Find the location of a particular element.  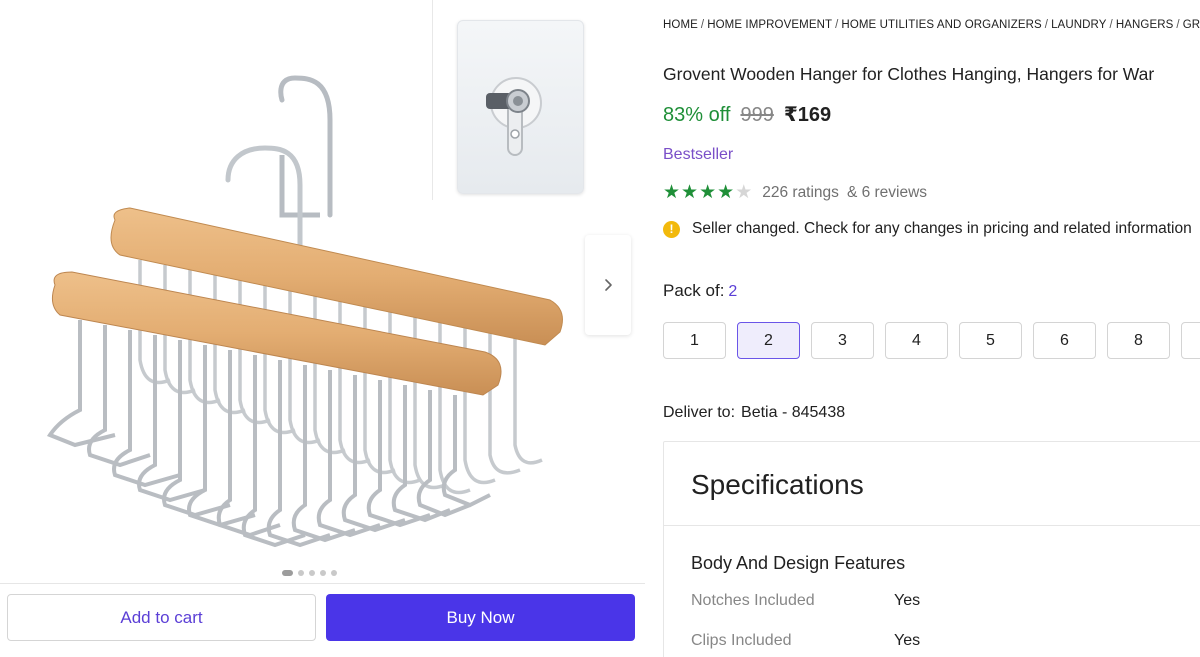

pack-of-title: Pack of: is located at coordinates (694, 290).